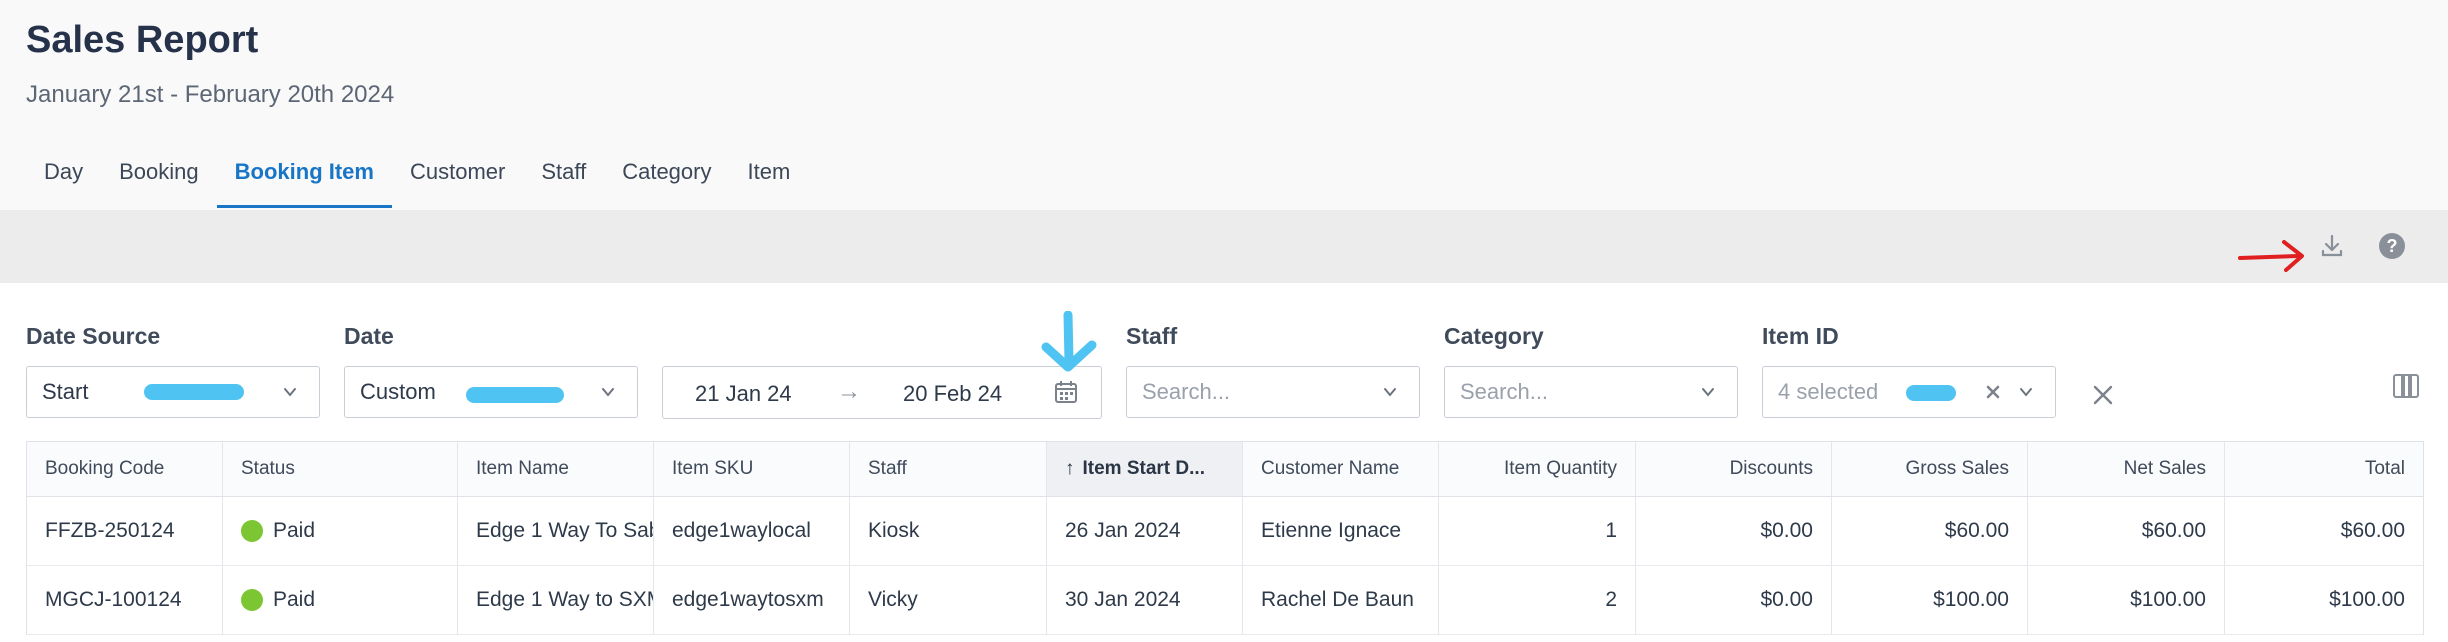  What do you see at coordinates (768, 178) in the screenshot?
I see `tab-item: Item` at bounding box center [768, 178].